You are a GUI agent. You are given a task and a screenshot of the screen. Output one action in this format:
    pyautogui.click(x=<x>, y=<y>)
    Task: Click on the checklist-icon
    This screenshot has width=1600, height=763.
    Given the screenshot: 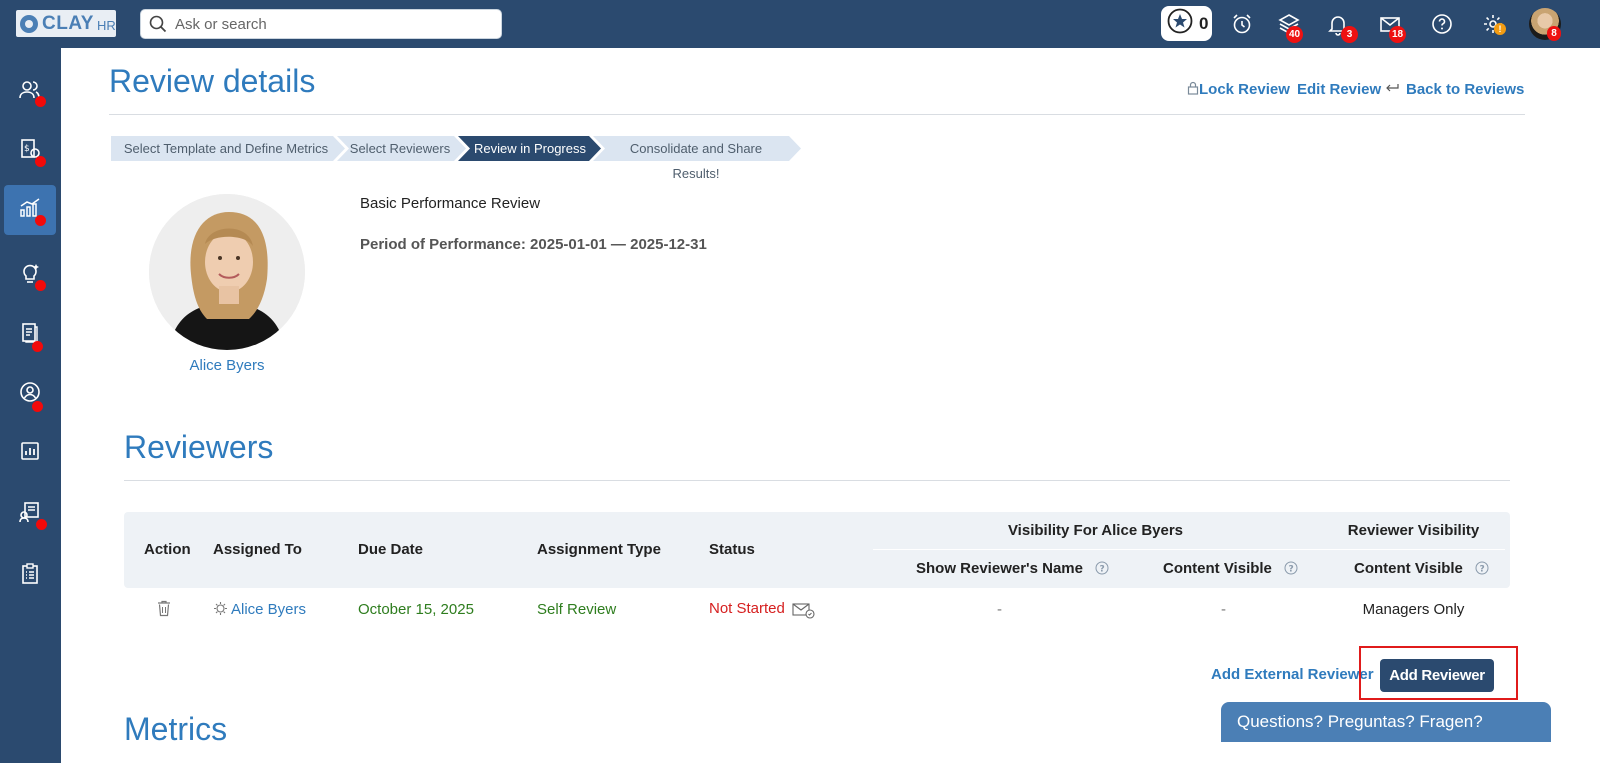 What is the action you would take?
    pyautogui.click(x=30, y=576)
    